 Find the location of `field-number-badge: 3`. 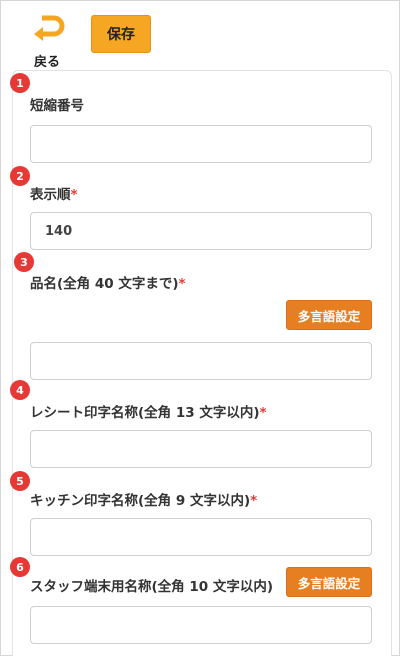

field-number-badge: 3 is located at coordinates (24, 262).